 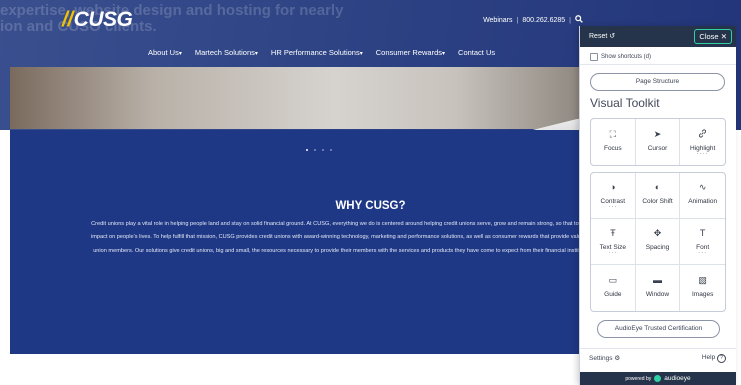 I want to click on help-icon: ?, so click(x=721, y=358).